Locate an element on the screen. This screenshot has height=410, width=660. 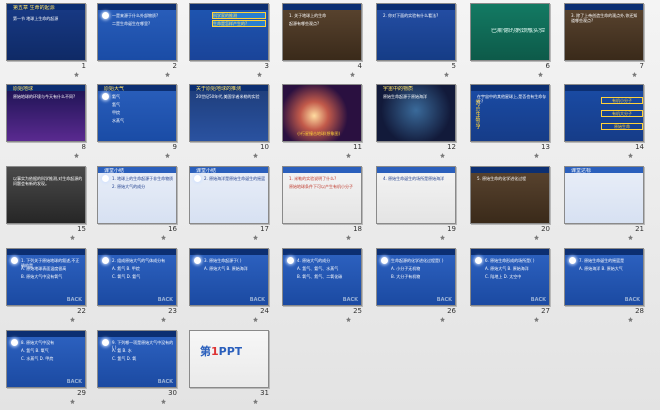
slide-title: 原始大气 is located at coordinates (114, 89).